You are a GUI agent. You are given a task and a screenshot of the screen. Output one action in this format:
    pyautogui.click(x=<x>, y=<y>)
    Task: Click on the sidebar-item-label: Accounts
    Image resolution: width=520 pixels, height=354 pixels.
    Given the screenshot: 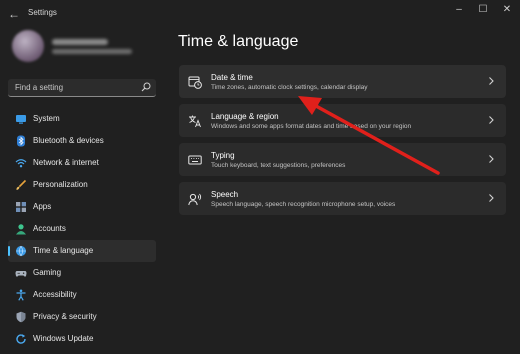 What is the action you would take?
    pyautogui.click(x=49, y=228)
    